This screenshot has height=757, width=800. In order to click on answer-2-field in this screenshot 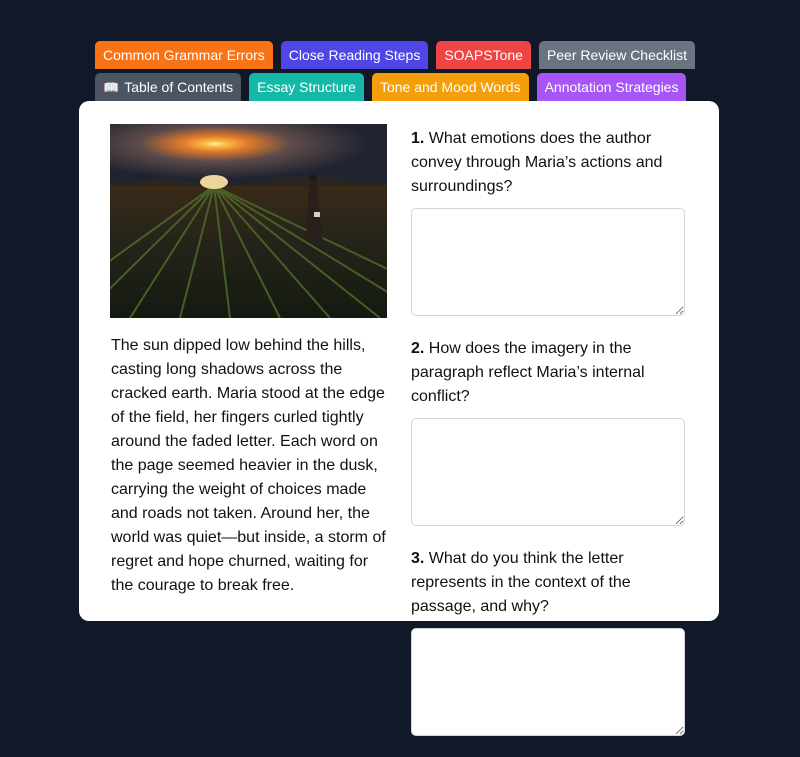, I will do `click(548, 472)`.